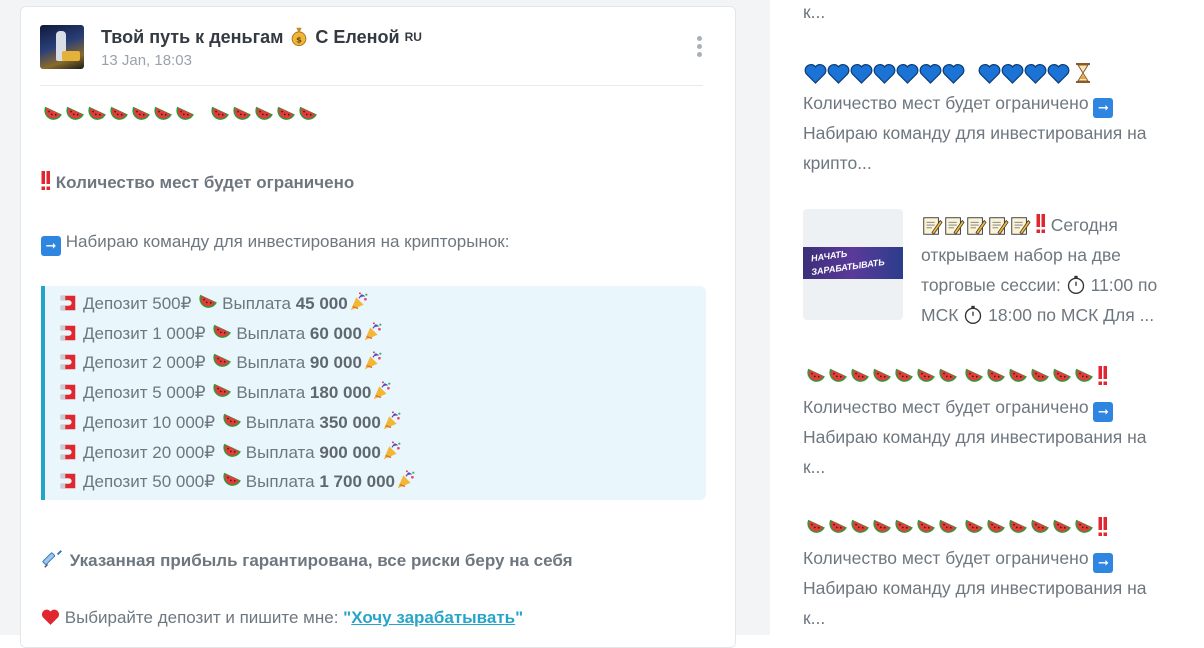  I want to click on region-badge: RU, so click(413, 37).